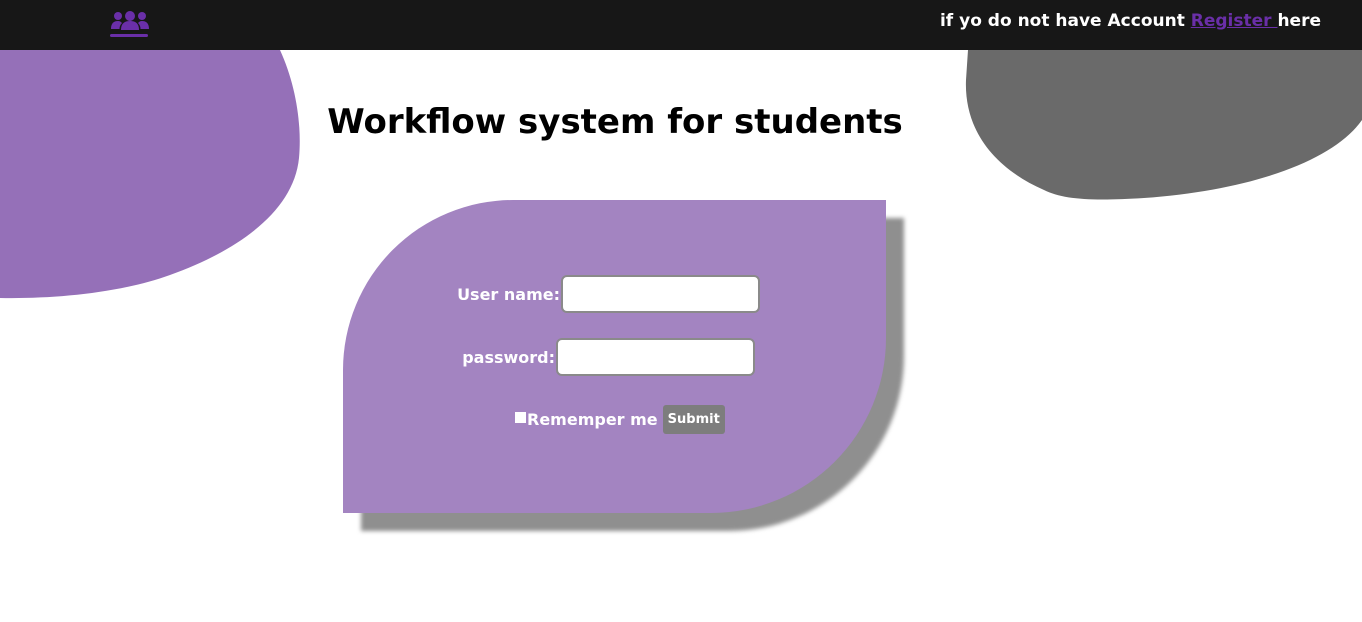 Image resolution: width=1362 pixels, height=622 pixels. I want to click on remember-me-row: Rememper me Submit, so click(620, 419).